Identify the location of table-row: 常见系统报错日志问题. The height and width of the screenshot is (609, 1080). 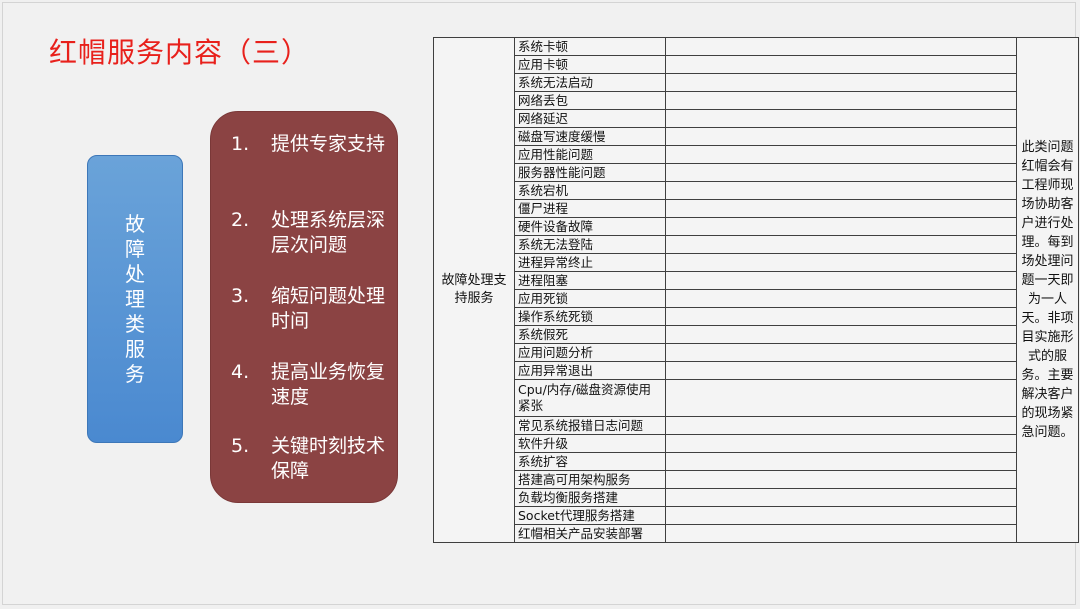
(756, 425).